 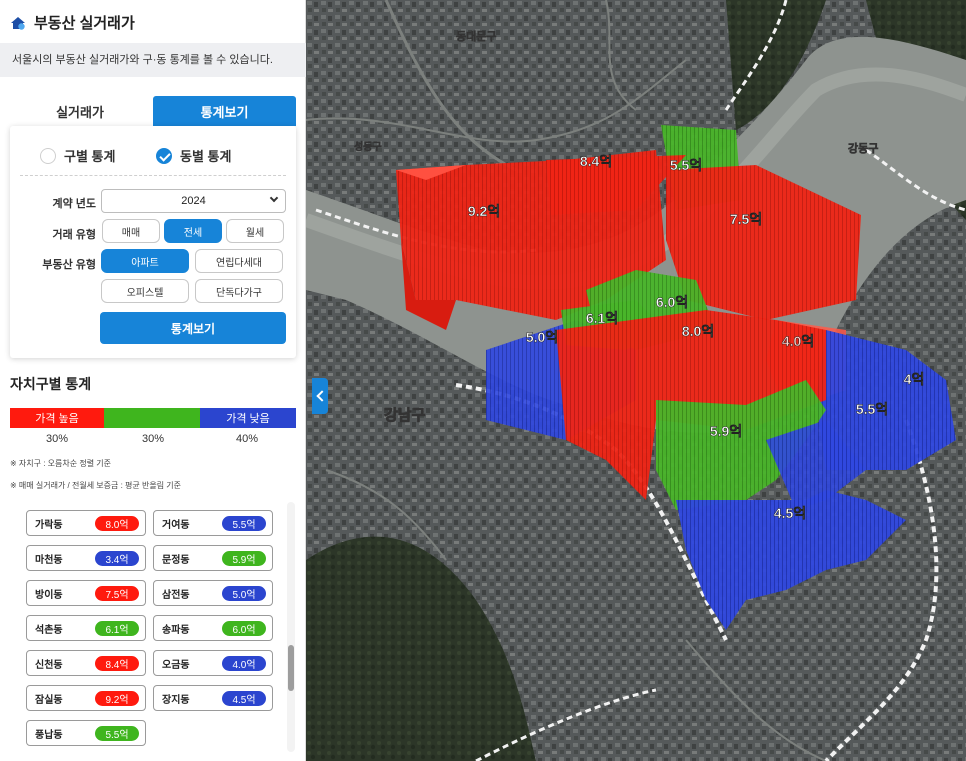 I want to click on dong-item: 잠실동 9.2억, so click(x=86, y=698).